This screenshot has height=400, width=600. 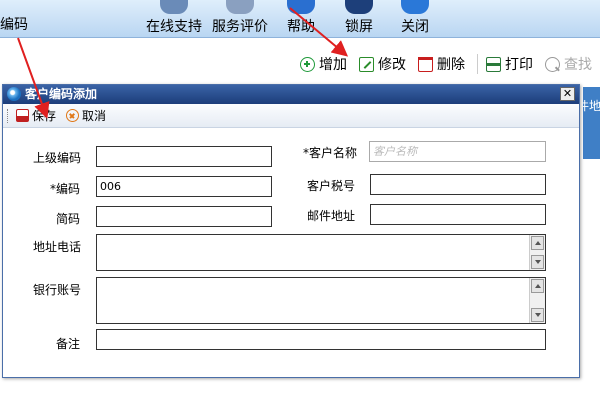 I want to click on cancel-button-label: 取消, so click(x=94, y=116).